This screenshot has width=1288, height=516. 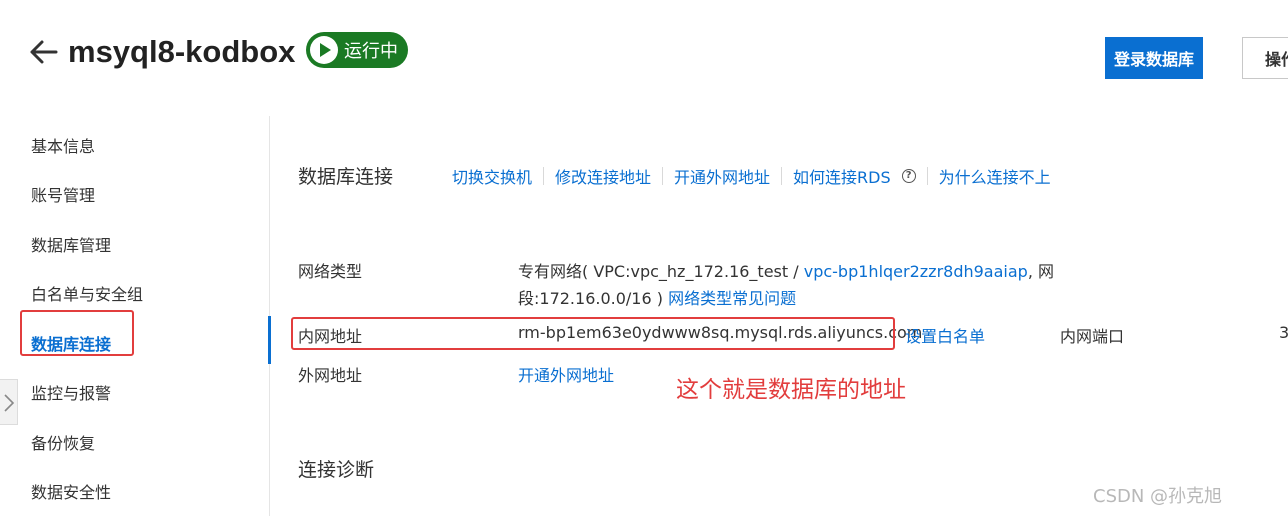 I want to click on connection-actions: 切换交换机 修改连接地址 开通外网地址 如何连接RDS ? 为什么连接不上, so click(x=751, y=176).